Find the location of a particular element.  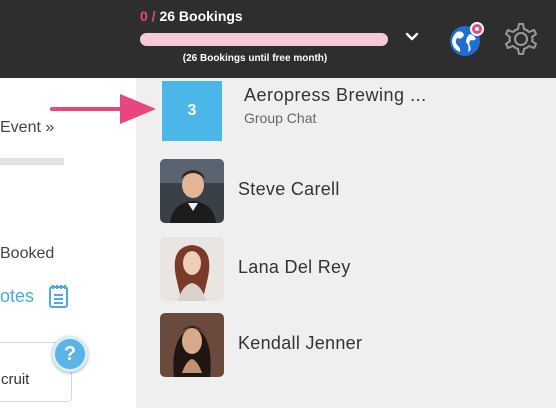

avatar-steve is located at coordinates (192, 191).